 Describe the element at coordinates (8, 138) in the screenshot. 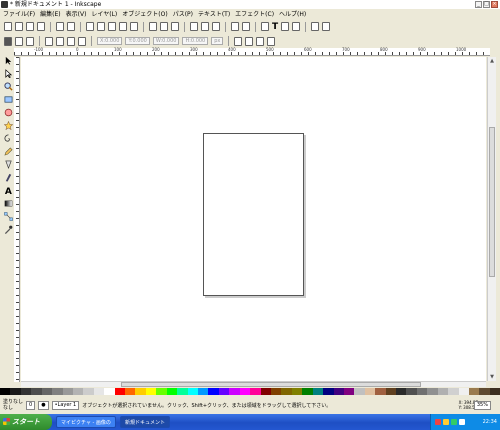

I see `spiral-tool-icon` at that location.